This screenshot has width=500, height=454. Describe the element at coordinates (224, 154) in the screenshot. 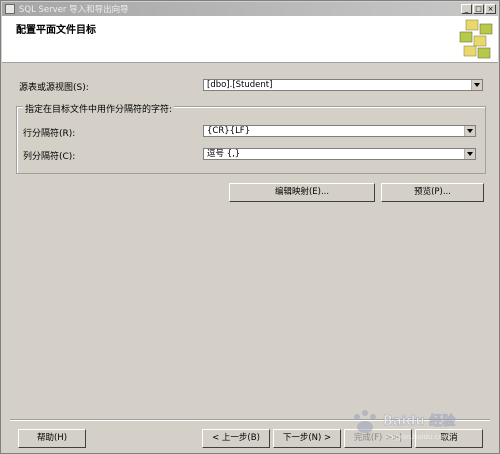

I see `column-delimiter-value: 逗号 {,}` at that location.